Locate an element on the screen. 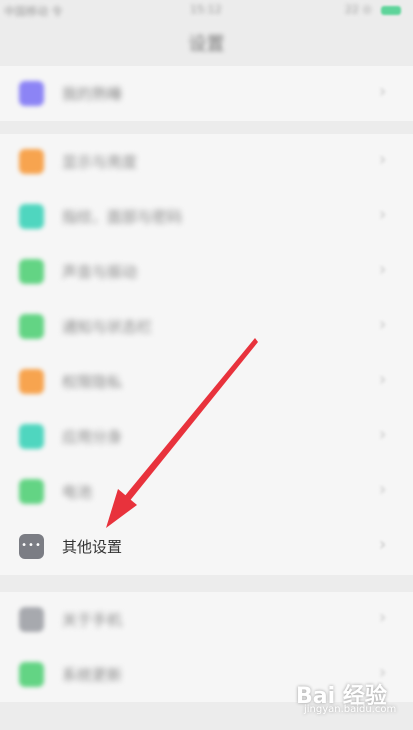  annotation-arrow is located at coordinates (182, 433).